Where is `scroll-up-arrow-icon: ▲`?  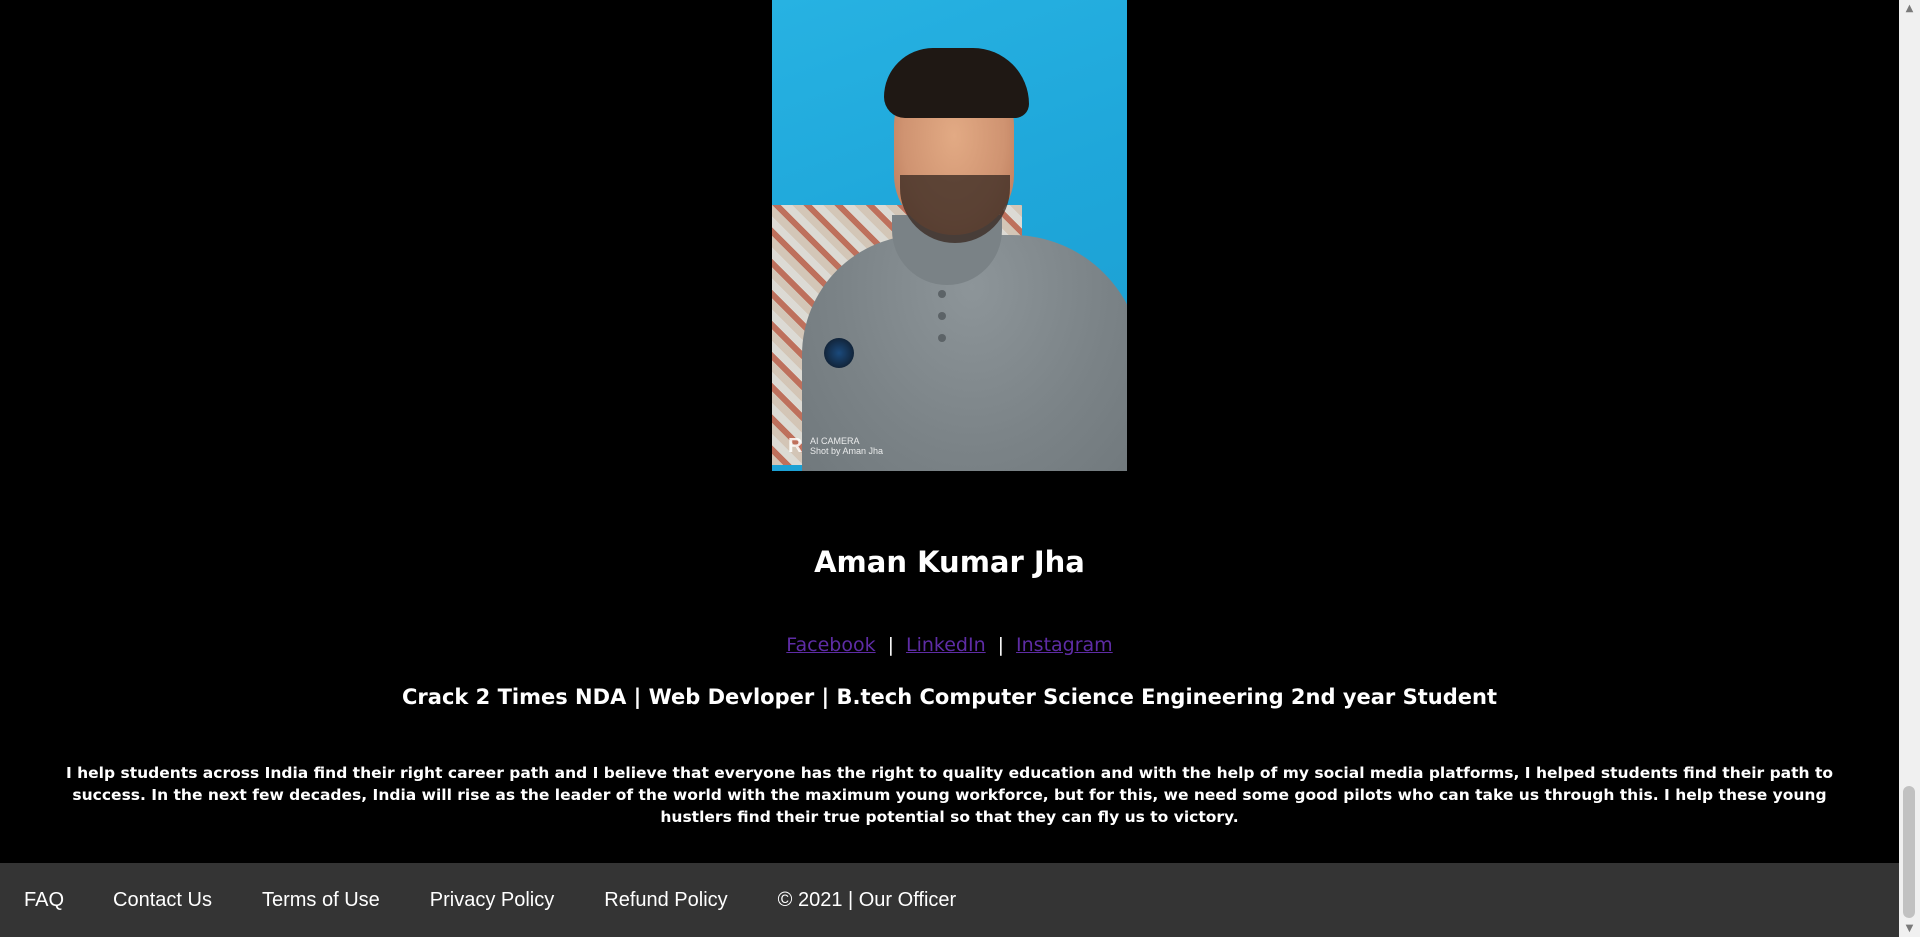
scroll-up-arrow-icon: ▲ is located at coordinates (1909, 8).